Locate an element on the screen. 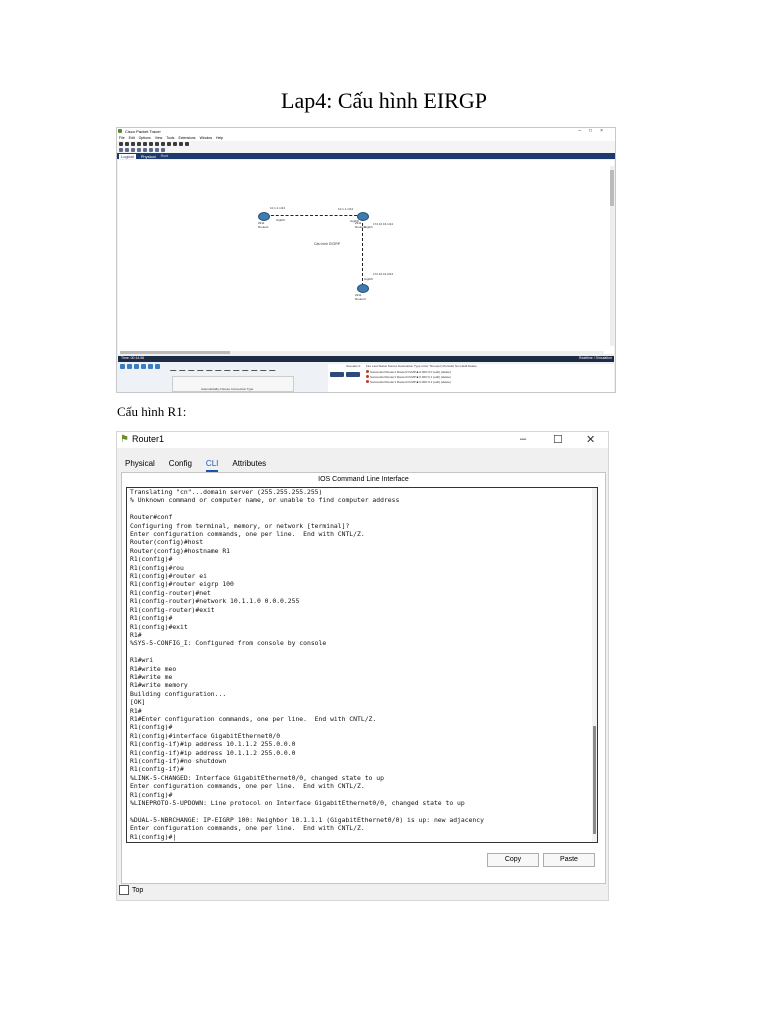 The image size is (768, 1024). add-pdu-icon is located at coordinates (163, 150).